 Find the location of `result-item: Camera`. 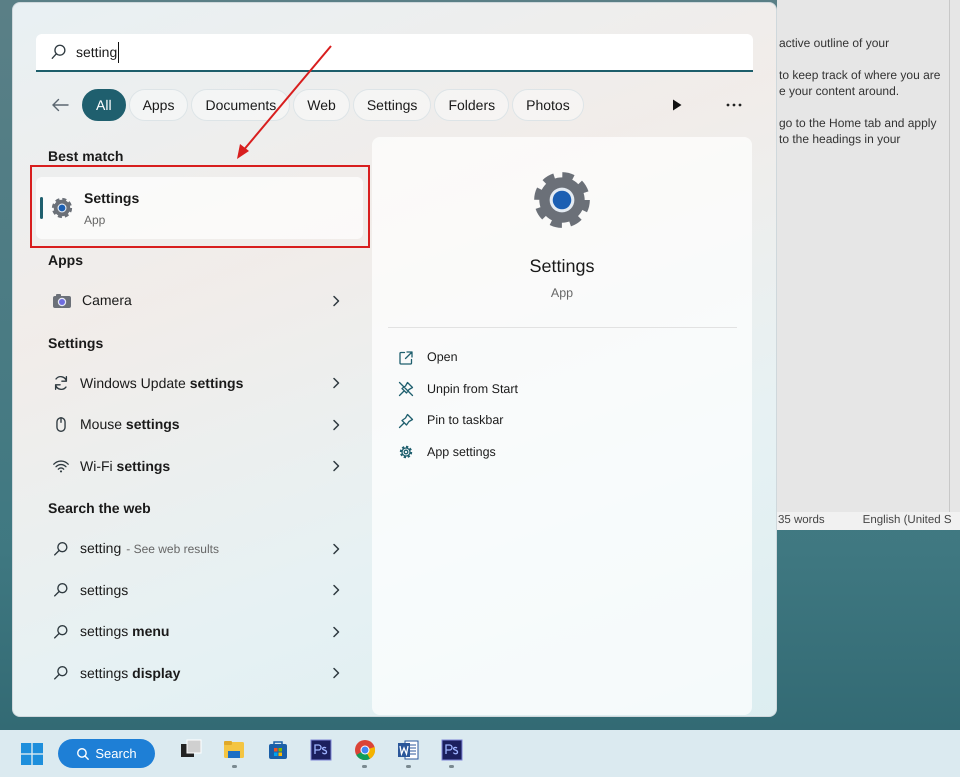

result-item: Camera is located at coordinates (199, 301).